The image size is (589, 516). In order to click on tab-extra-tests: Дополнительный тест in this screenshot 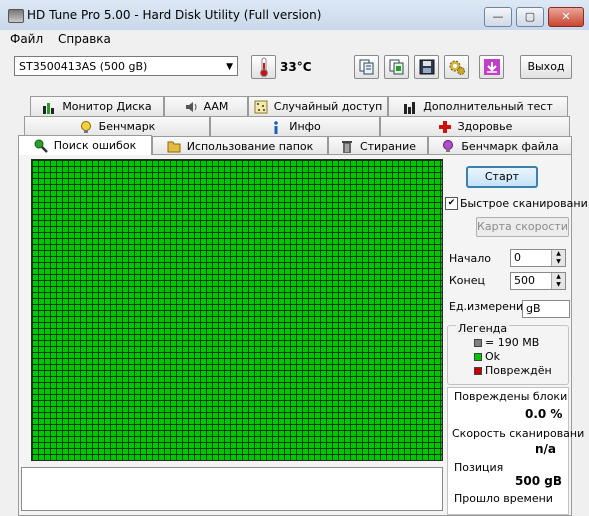, I will do `click(478, 106)`.